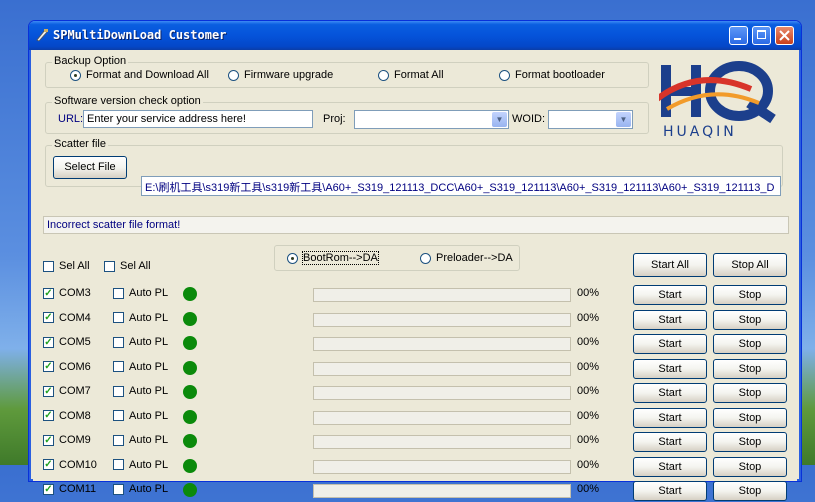 This screenshot has width=815, height=502. I want to click on com-port-checkbox: ✓ COM8, so click(67, 416).